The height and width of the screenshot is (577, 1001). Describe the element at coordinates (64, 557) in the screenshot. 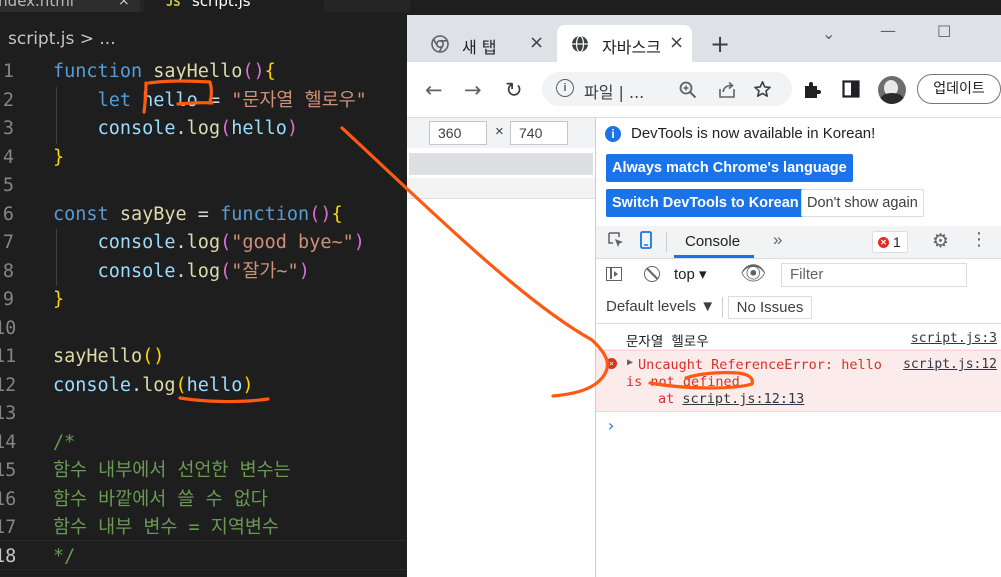

I see `code-text: */` at that location.